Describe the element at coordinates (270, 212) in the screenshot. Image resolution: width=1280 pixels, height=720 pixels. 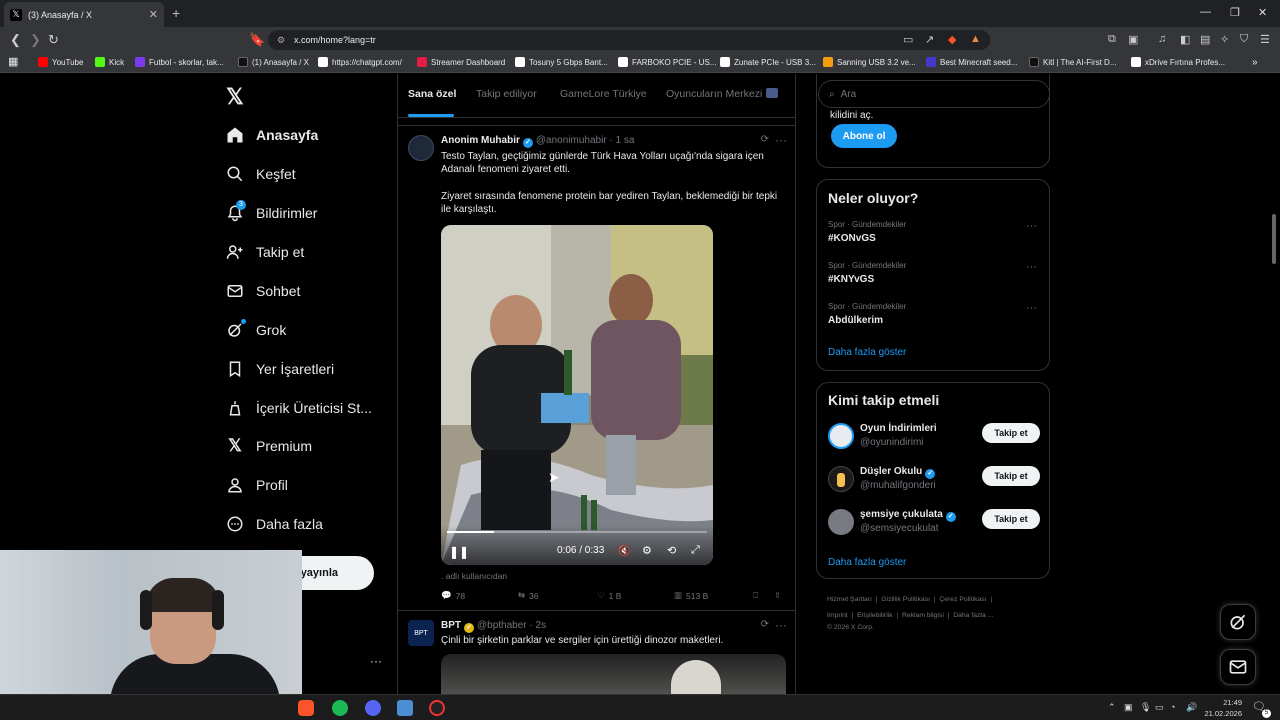
I see `nav-notifications: 3 Bildirimler` at that location.